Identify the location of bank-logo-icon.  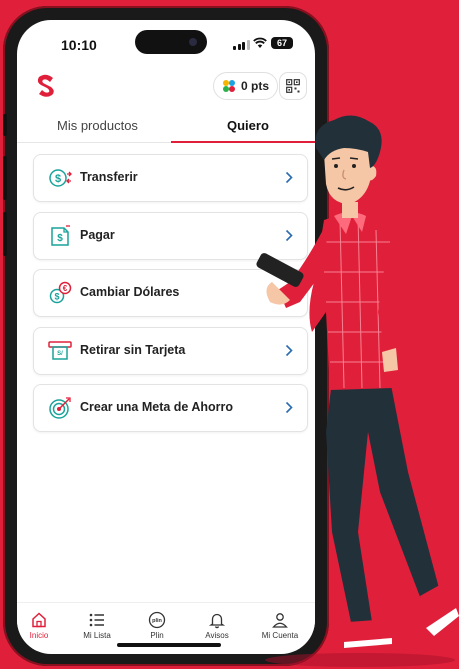
(45, 85).